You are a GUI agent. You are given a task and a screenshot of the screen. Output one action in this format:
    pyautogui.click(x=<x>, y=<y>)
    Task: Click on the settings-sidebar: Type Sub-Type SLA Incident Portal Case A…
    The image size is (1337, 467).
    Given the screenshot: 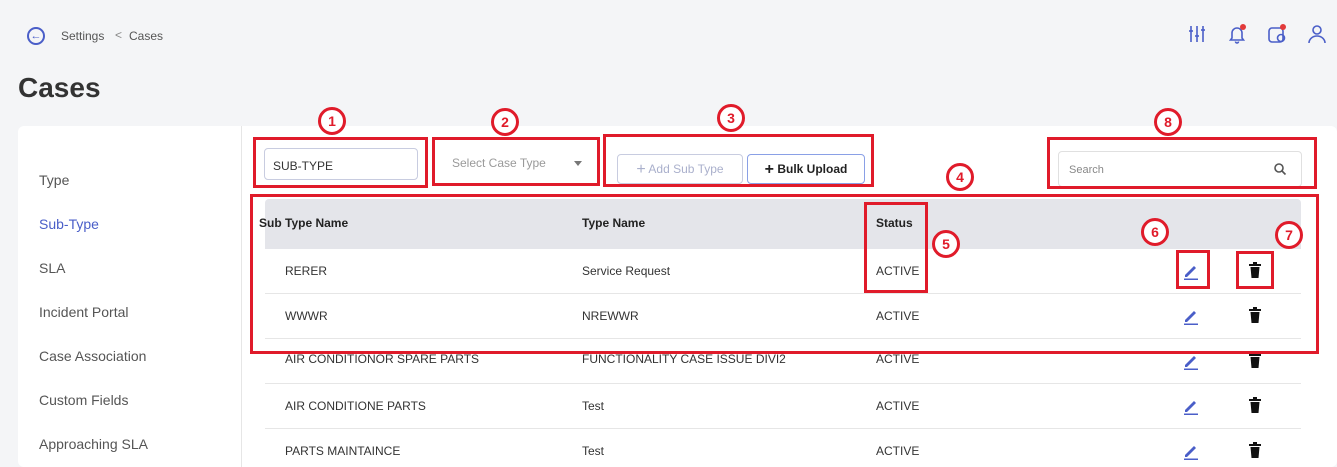 What is the action you would take?
    pyautogui.click(x=130, y=296)
    